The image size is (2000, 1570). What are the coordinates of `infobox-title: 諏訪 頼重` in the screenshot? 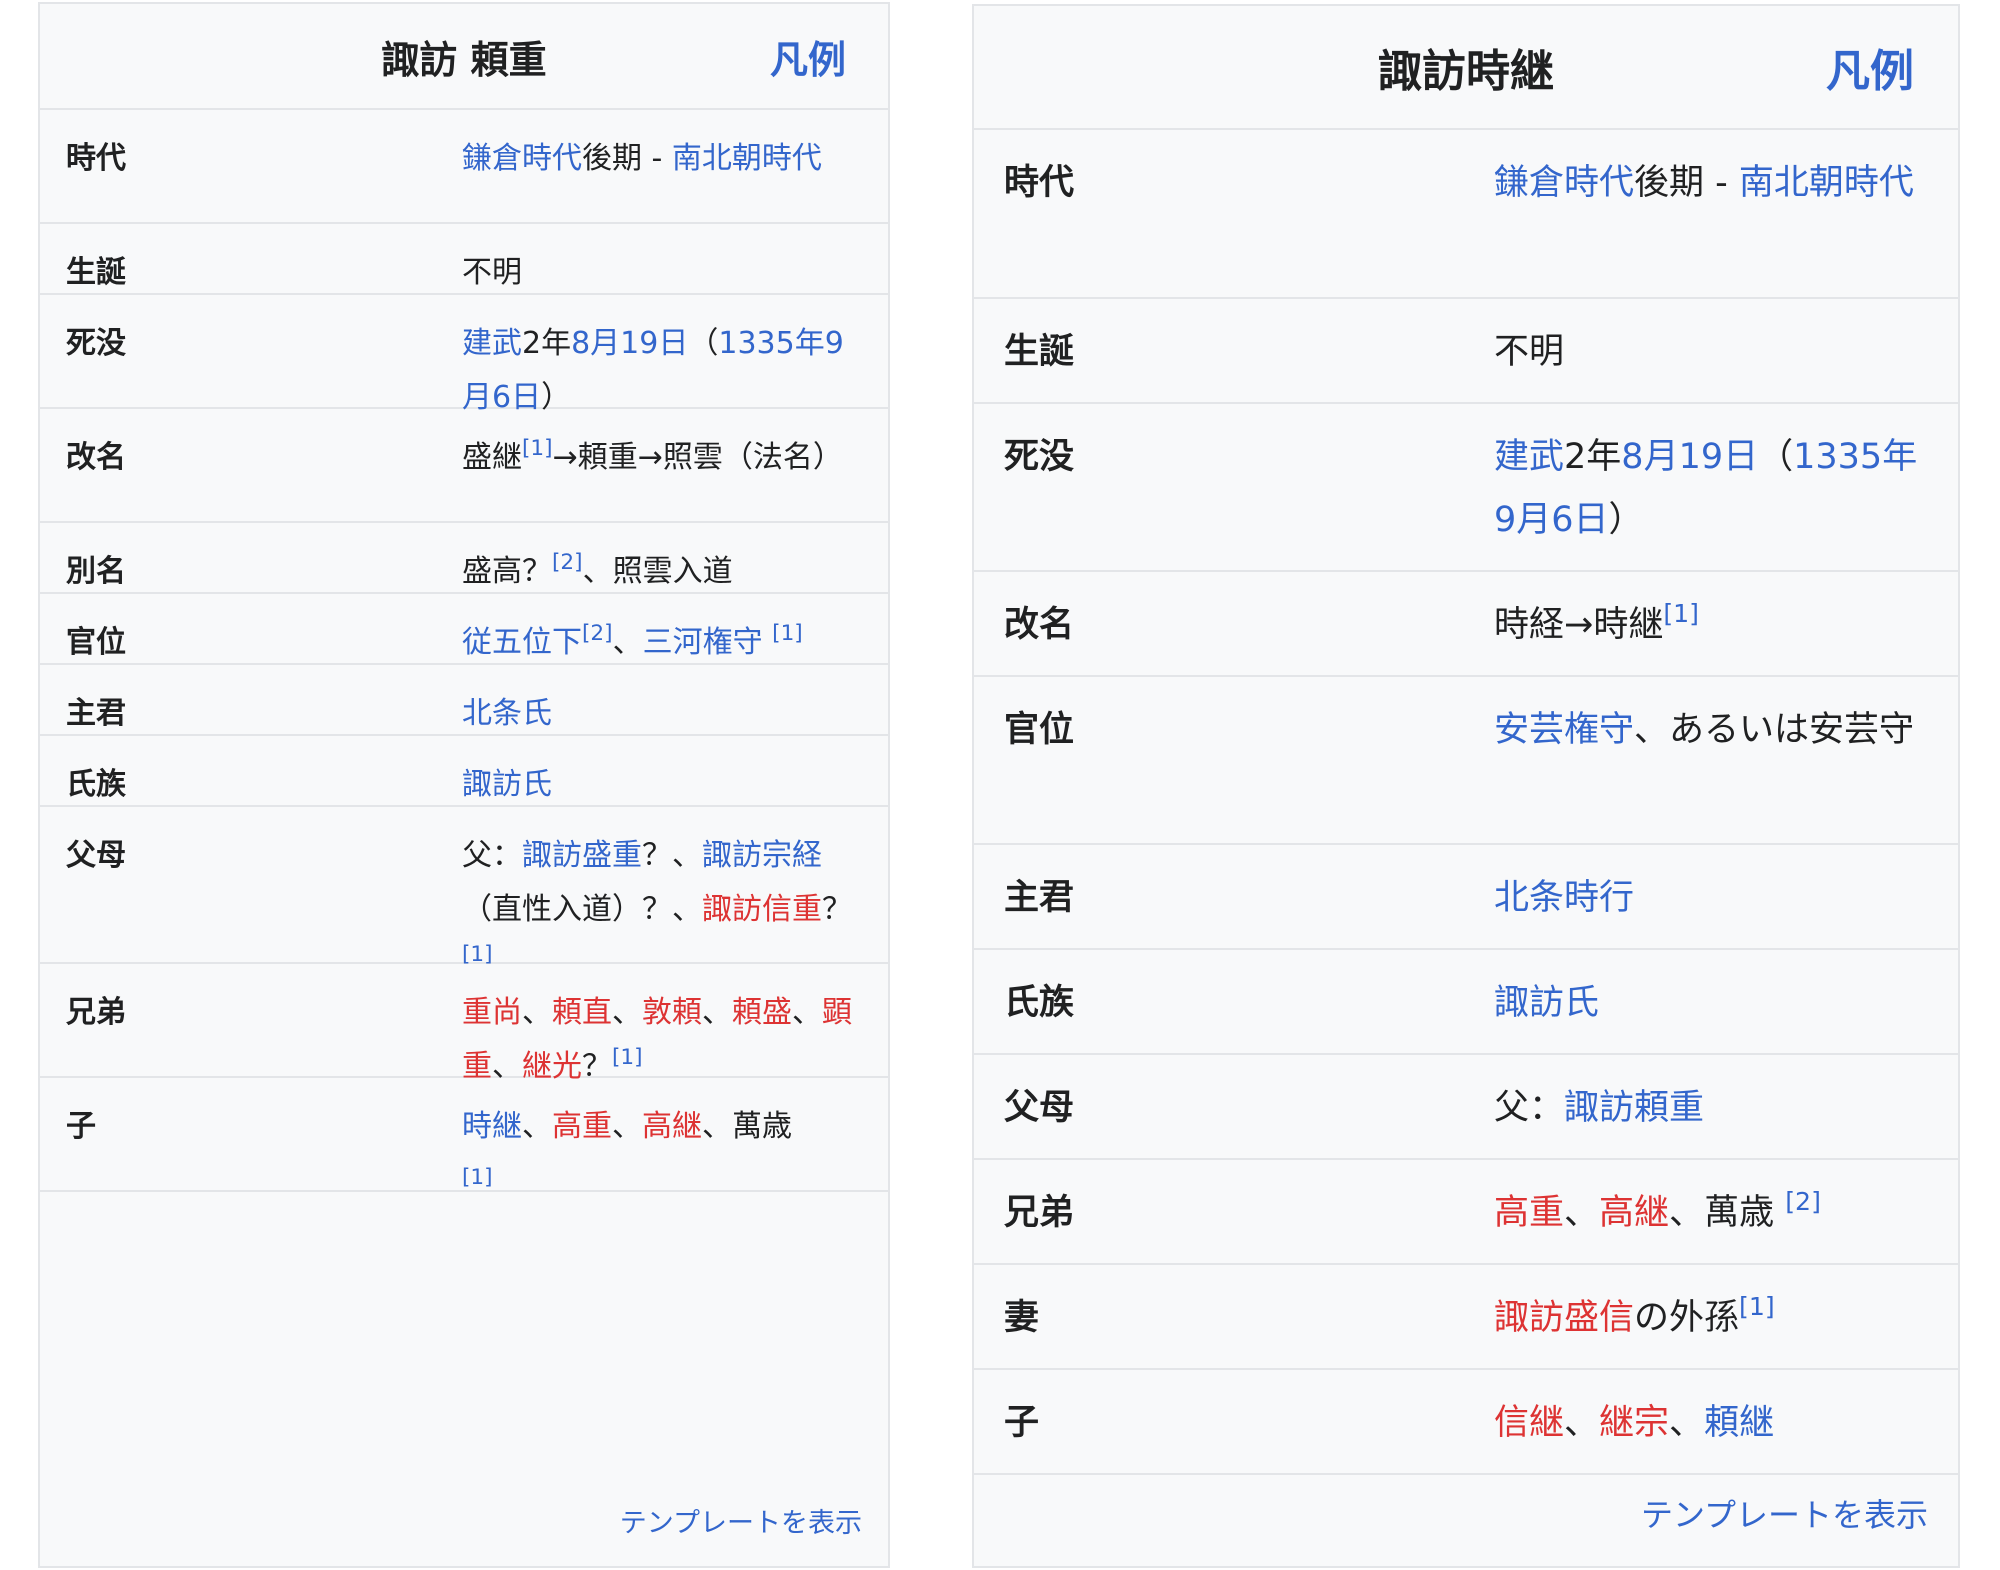 It's located at (464, 59).